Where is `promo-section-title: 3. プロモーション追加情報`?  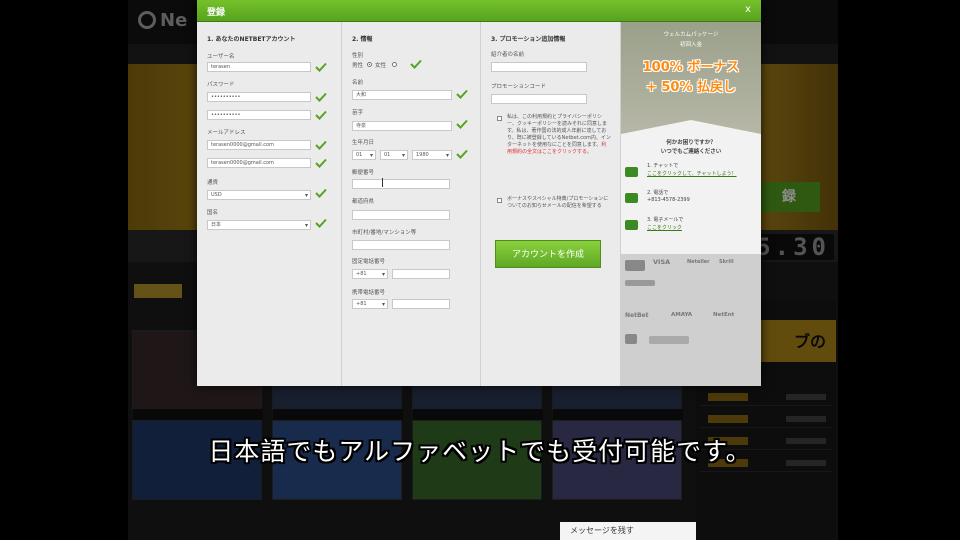
promo-section-title: 3. プロモーション追加情報 is located at coordinates (528, 39).